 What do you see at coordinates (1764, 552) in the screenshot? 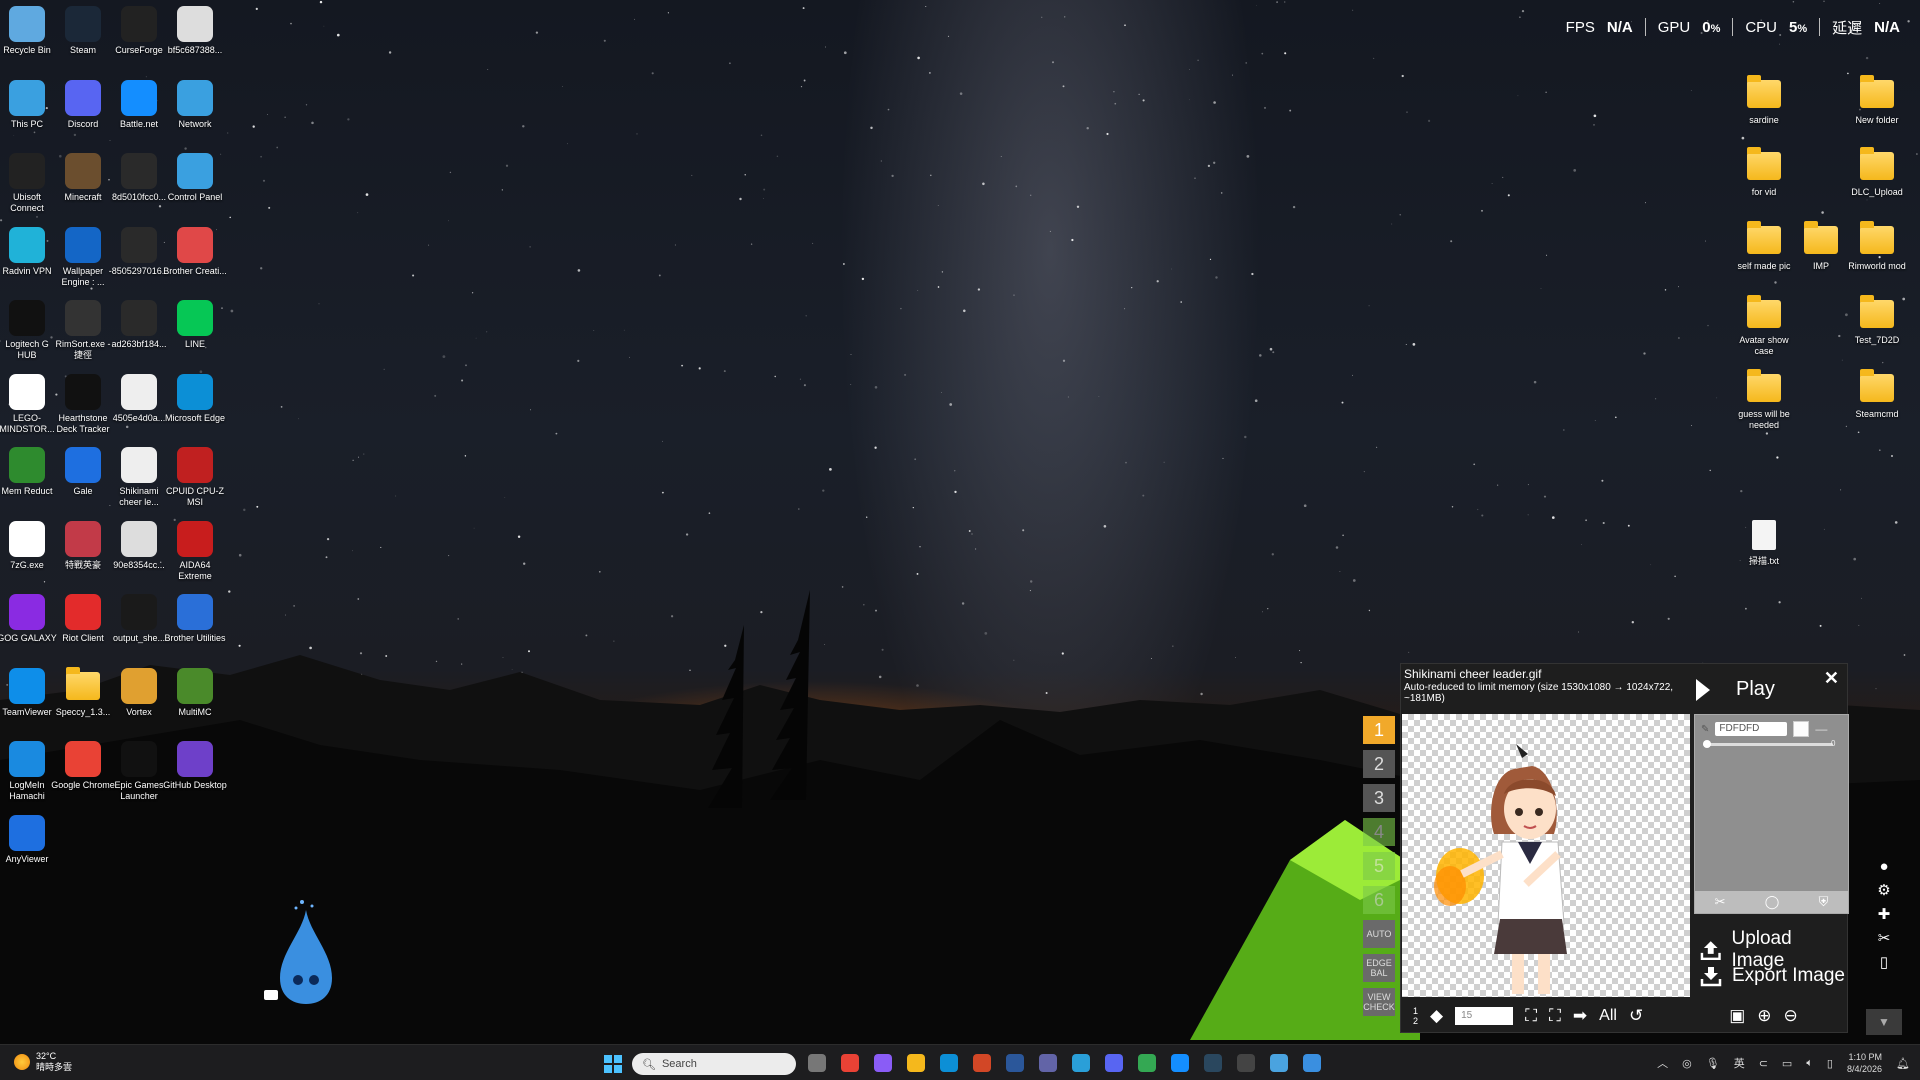
I see `desktop-folder: 掃描.txt` at bounding box center [1764, 552].